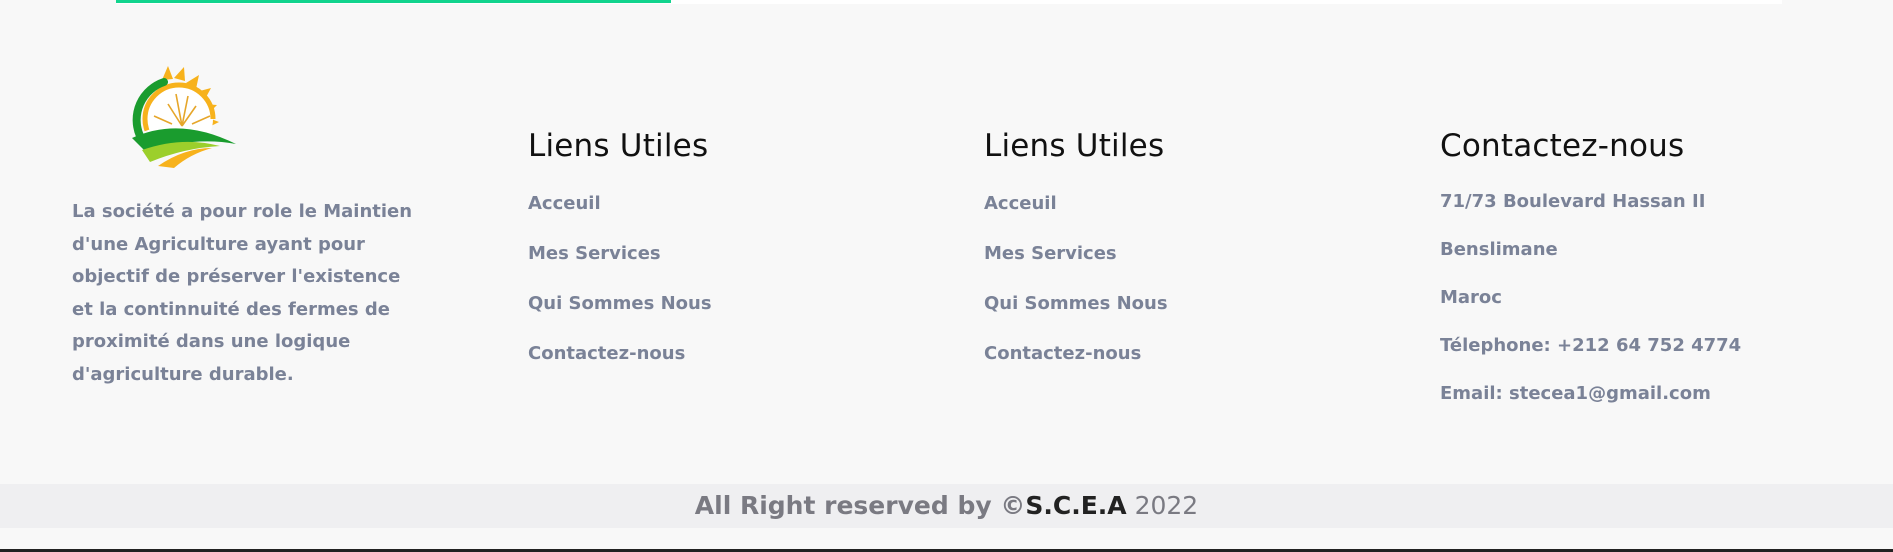 The height and width of the screenshot is (552, 1893). I want to click on contact-phone: Télephone: +212 64 752 4774, so click(1591, 345).